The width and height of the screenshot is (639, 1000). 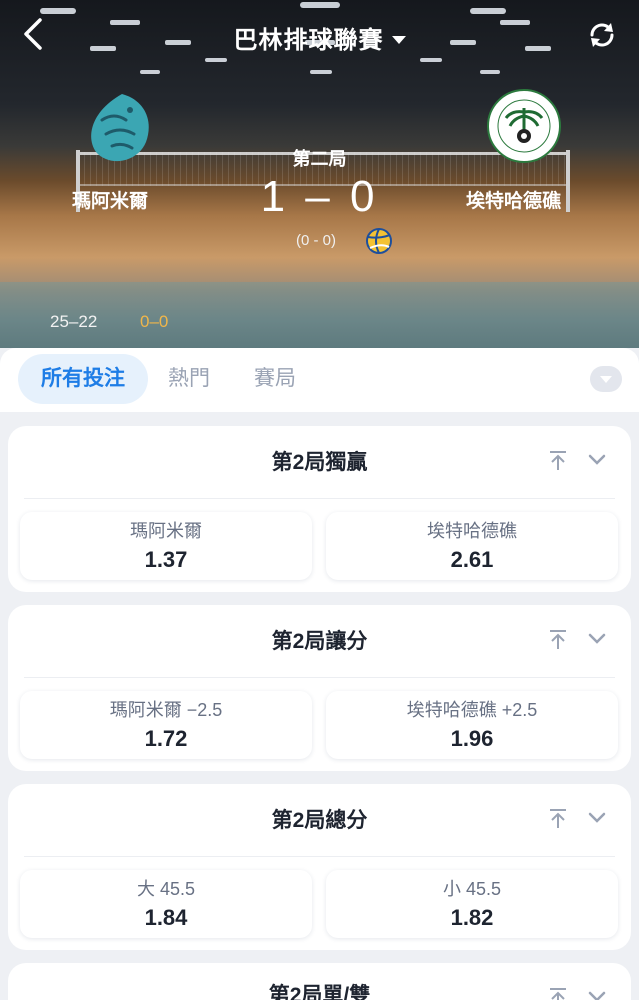 I want to click on dropdown-caret-icon, so click(x=398, y=39).